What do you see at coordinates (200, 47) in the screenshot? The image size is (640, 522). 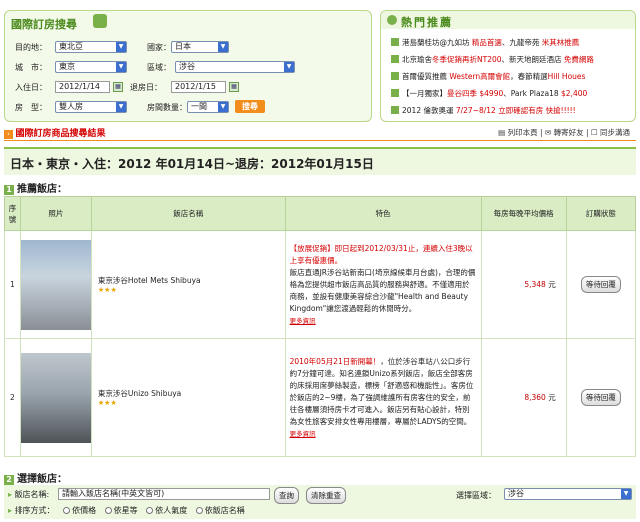 I see `country-select: 日本 ▼` at bounding box center [200, 47].